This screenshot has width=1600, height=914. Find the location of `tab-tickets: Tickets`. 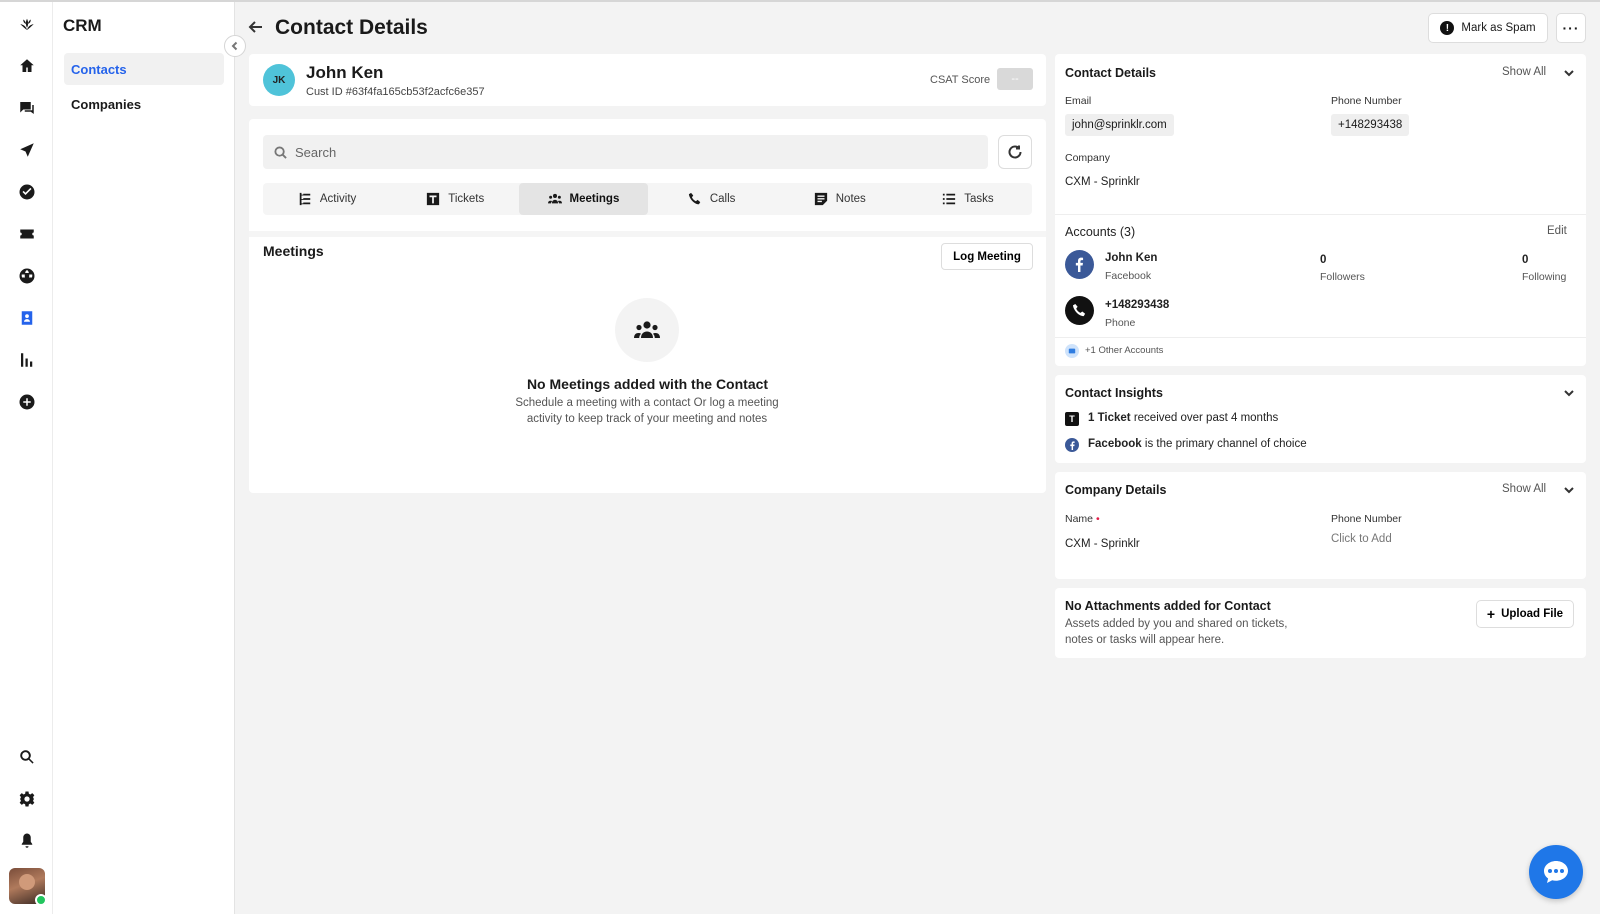

tab-tickets: Tickets is located at coordinates (455, 199).